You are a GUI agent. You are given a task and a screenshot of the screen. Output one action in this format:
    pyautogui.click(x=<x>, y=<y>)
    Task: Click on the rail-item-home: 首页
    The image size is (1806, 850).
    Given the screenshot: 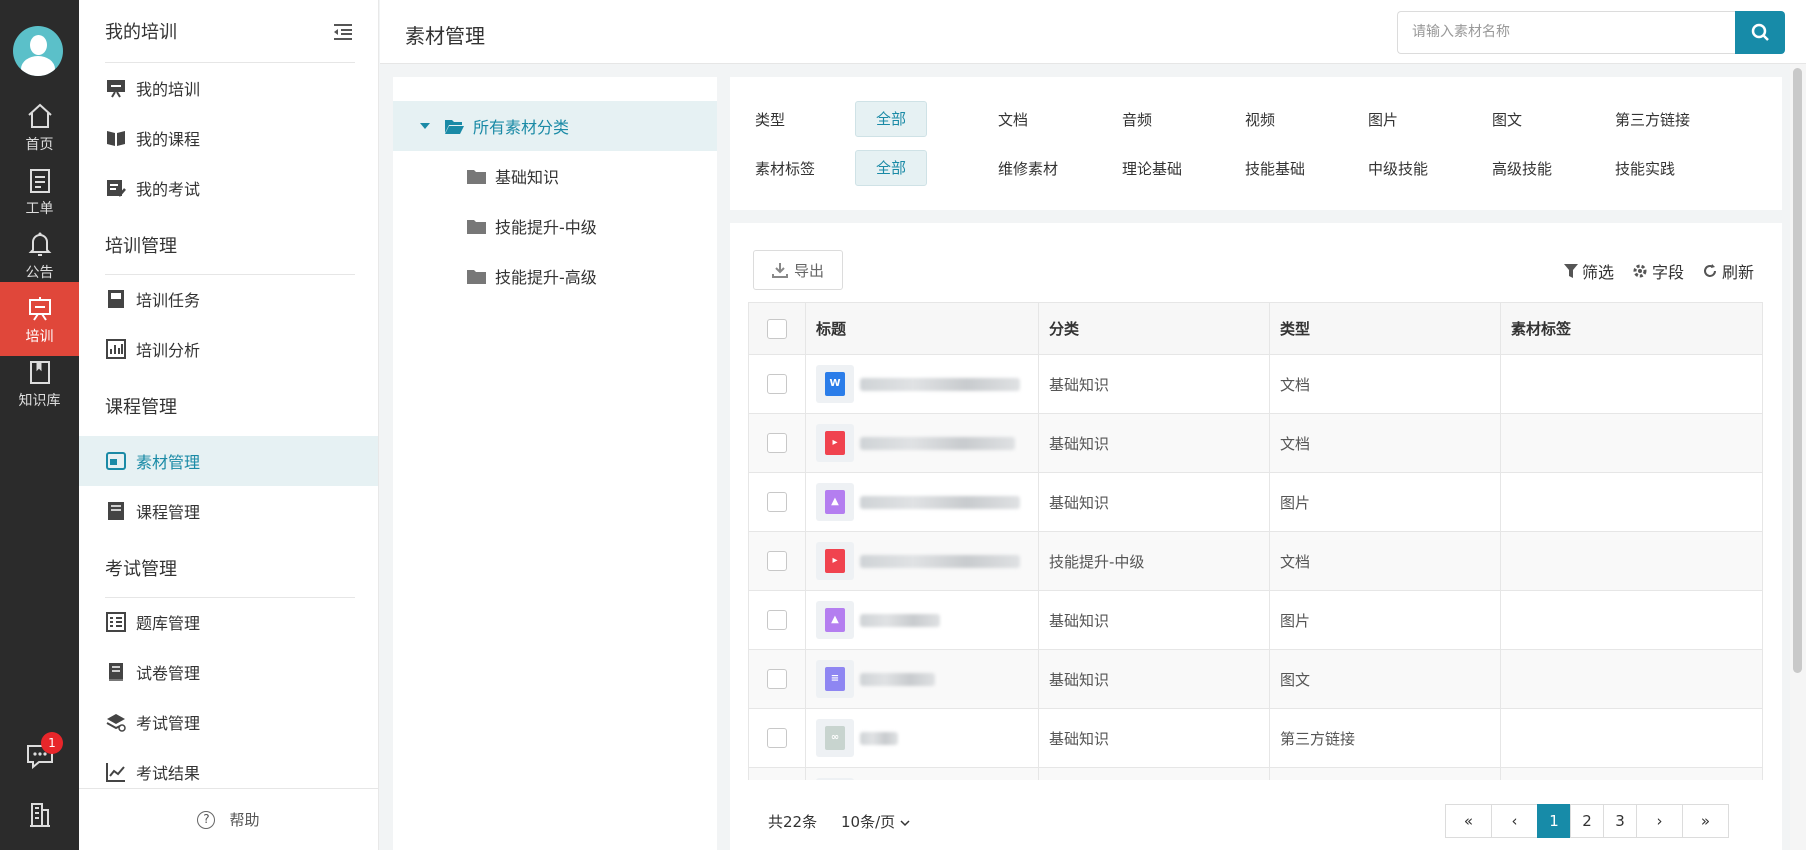 What is the action you would take?
    pyautogui.click(x=39, y=127)
    